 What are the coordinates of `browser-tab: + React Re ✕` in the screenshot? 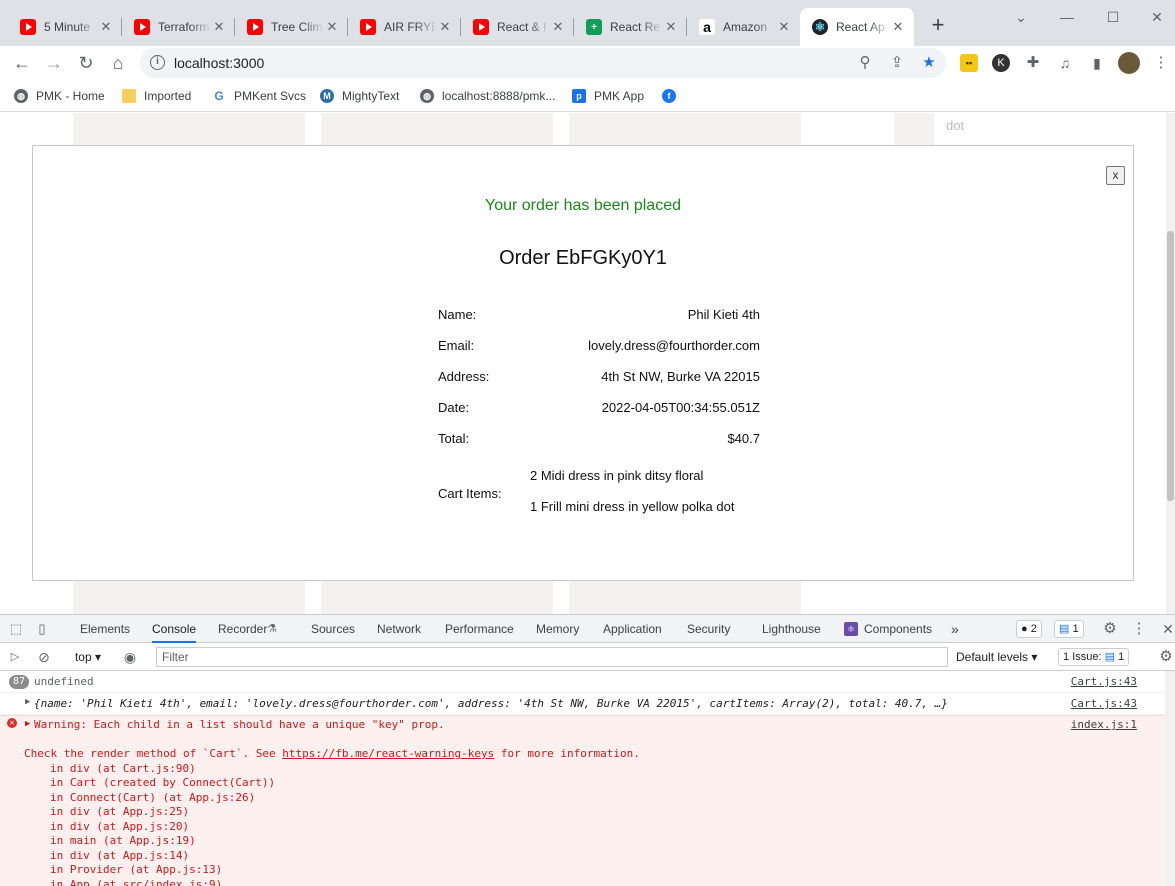 It's located at (630, 27).